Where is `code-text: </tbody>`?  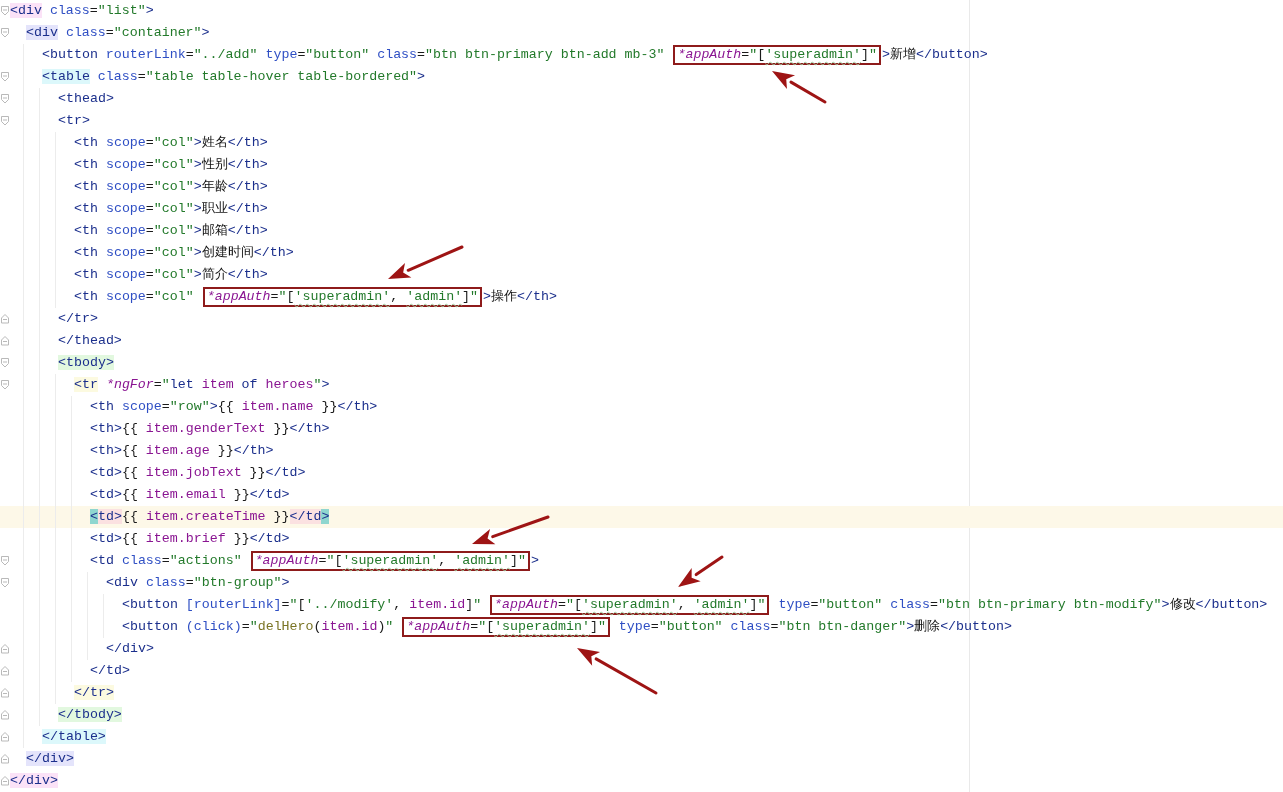
code-text: </tbody> is located at coordinates (90, 715).